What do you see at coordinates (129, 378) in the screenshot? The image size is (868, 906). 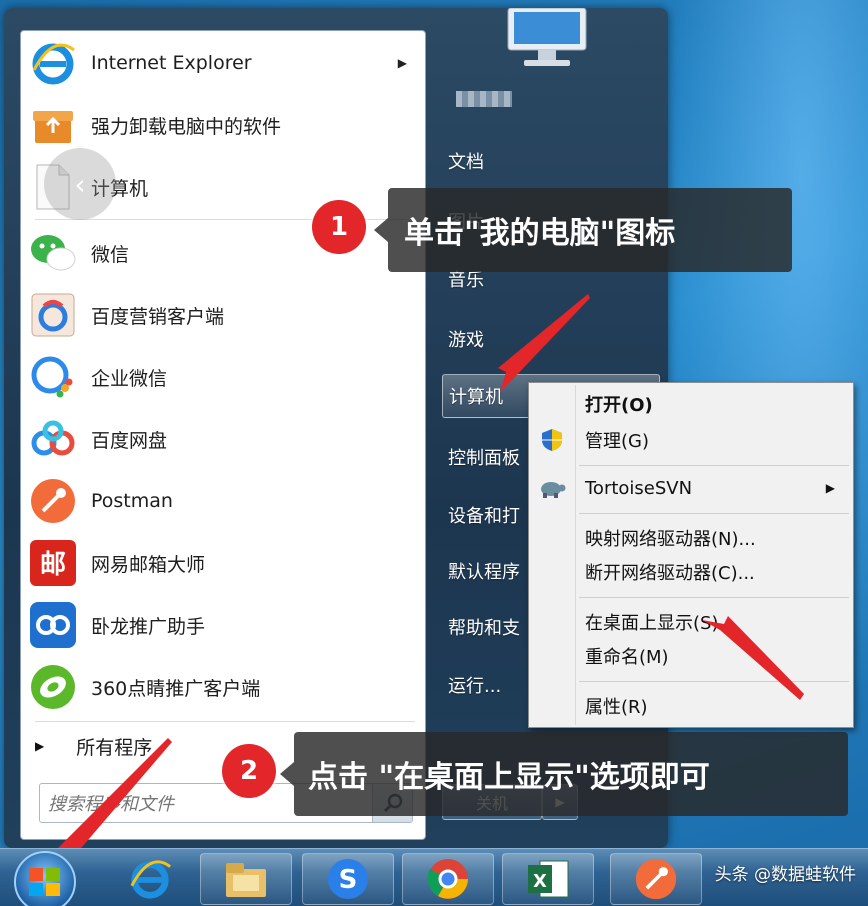 I see `program-label: 企业微信` at bounding box center [129, 378].